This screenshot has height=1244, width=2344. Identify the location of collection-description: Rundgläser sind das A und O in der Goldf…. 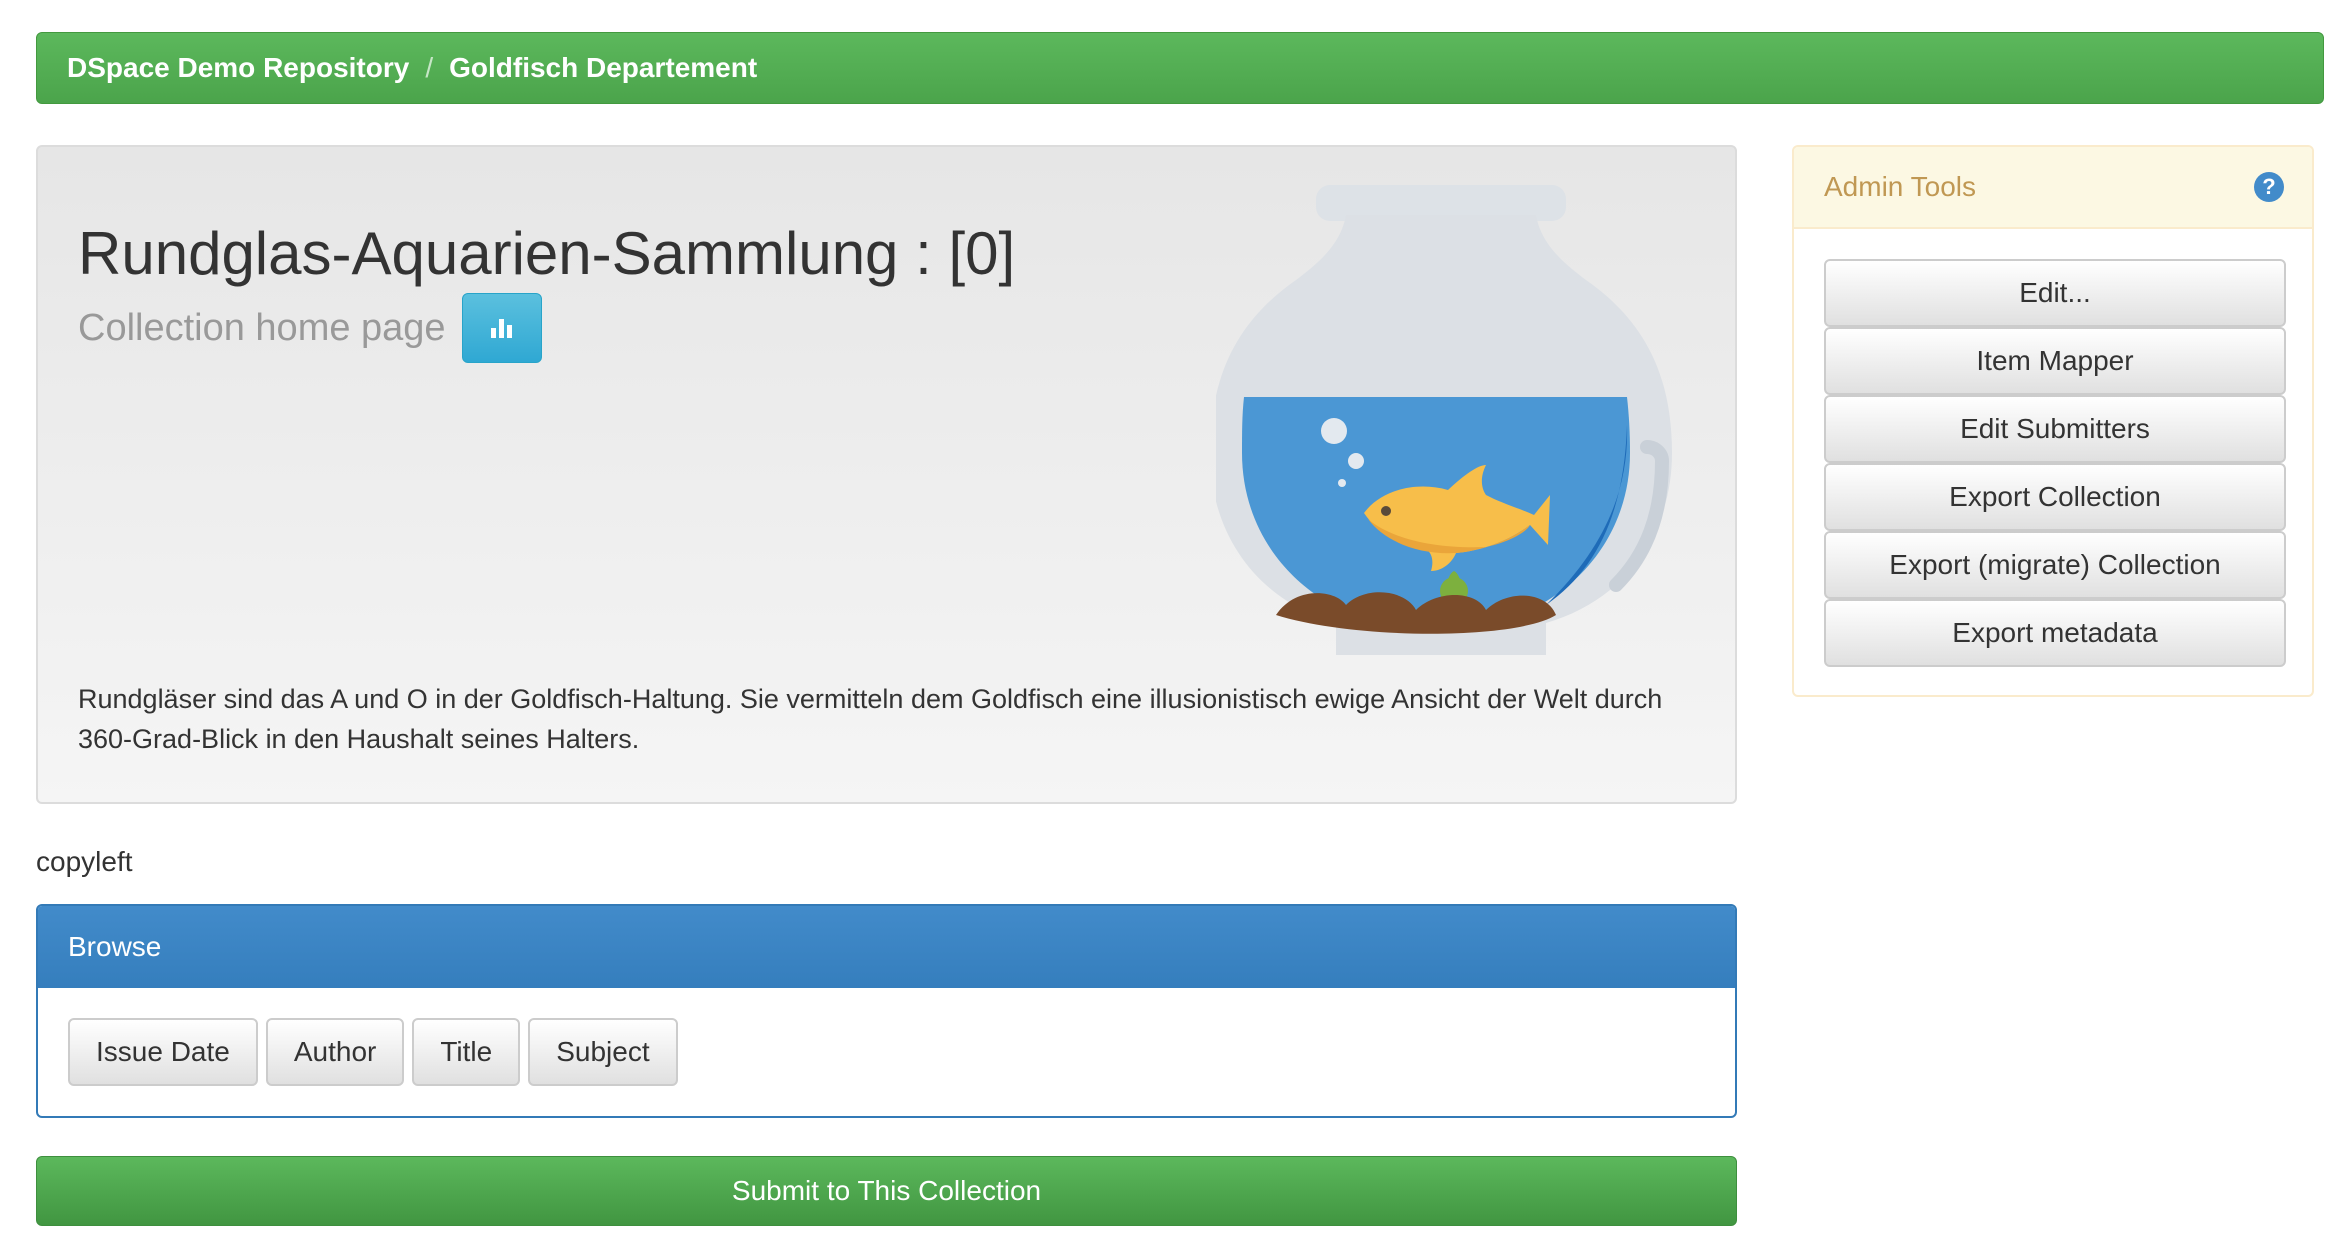
(870, 719).